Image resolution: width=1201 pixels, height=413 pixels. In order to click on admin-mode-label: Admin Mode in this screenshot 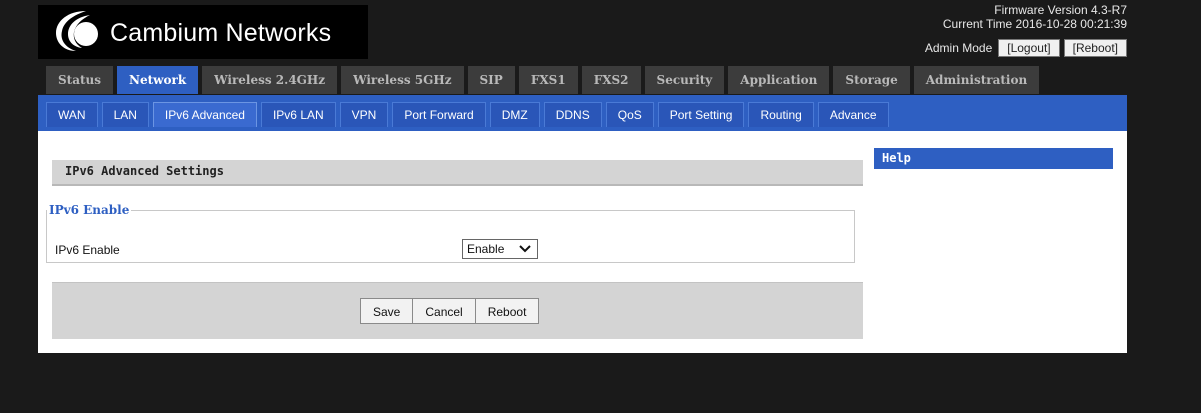, I will do `click(958, 48)`.